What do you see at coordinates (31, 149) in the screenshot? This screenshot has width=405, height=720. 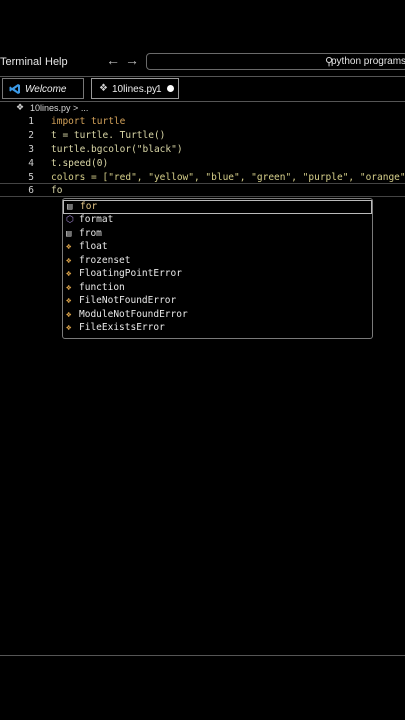 I see `line-number: 3` at bounding box center [31, 149].